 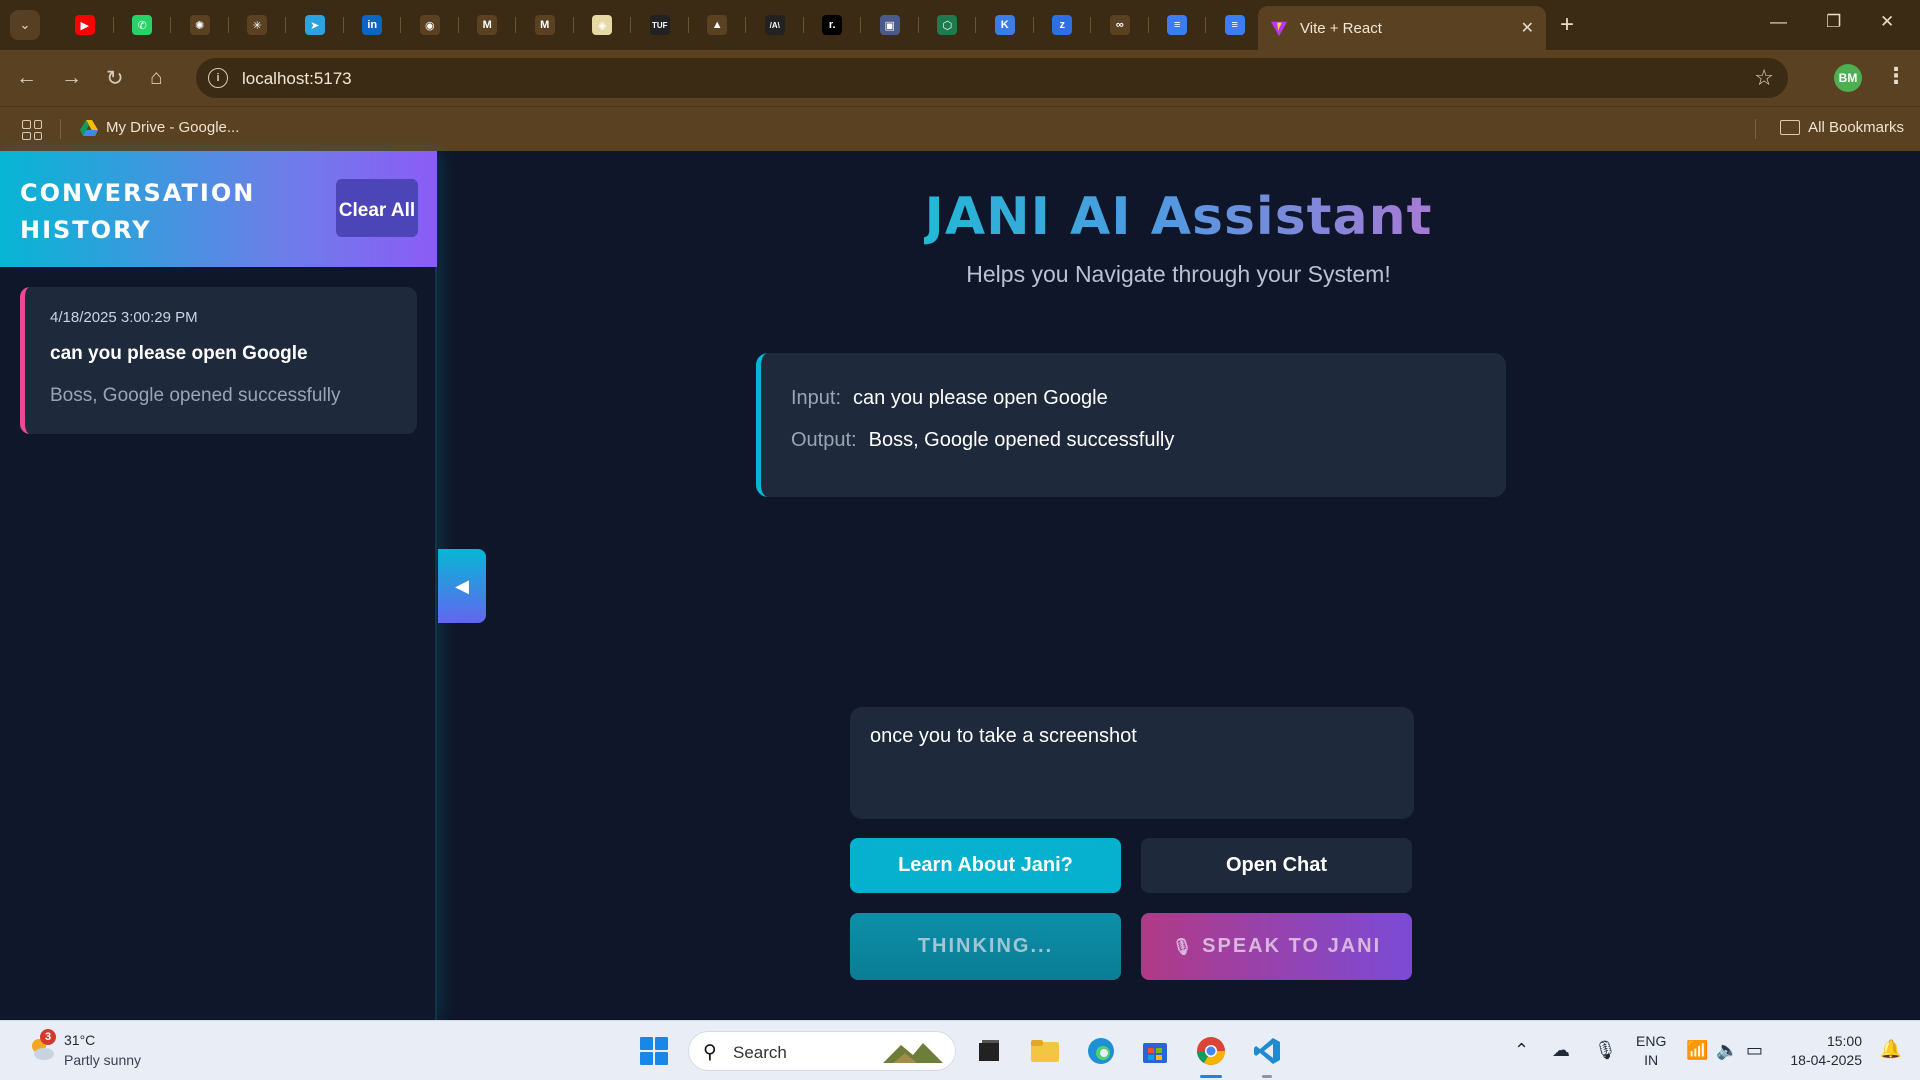 I want to click on pinned-tab: ✆, so click(x=143, y=25).